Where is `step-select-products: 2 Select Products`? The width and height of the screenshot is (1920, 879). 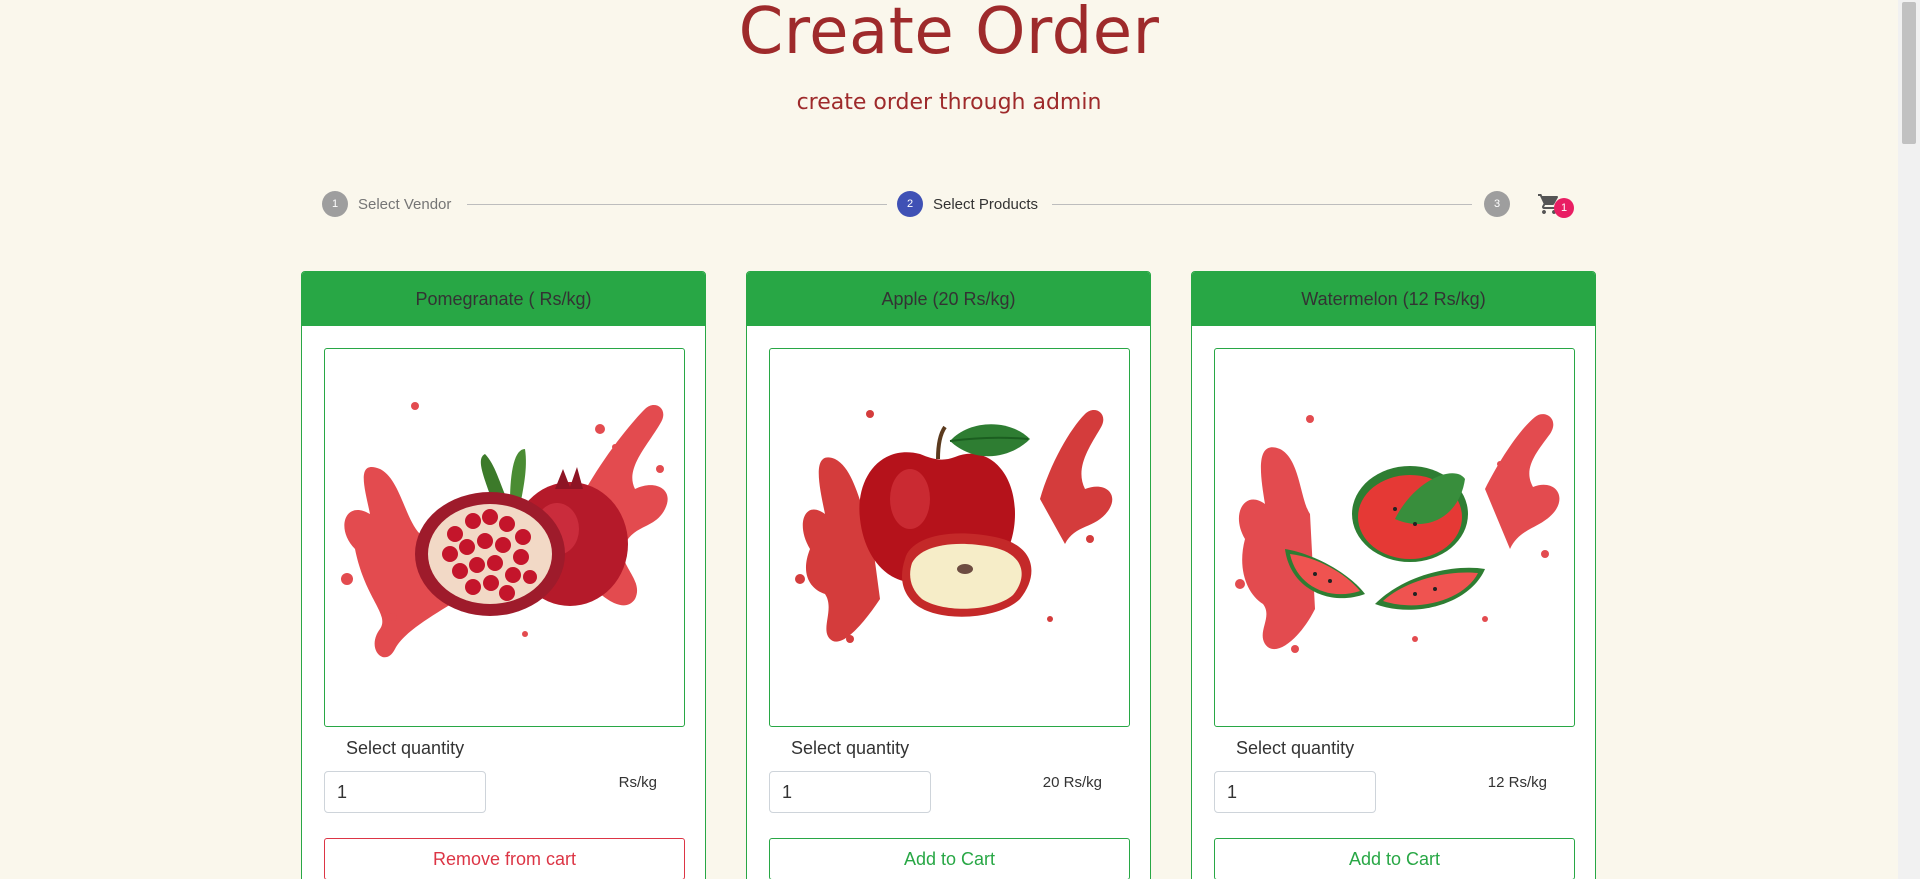
step-select-products: 2 Select Products is located at coordinates (967, 204).